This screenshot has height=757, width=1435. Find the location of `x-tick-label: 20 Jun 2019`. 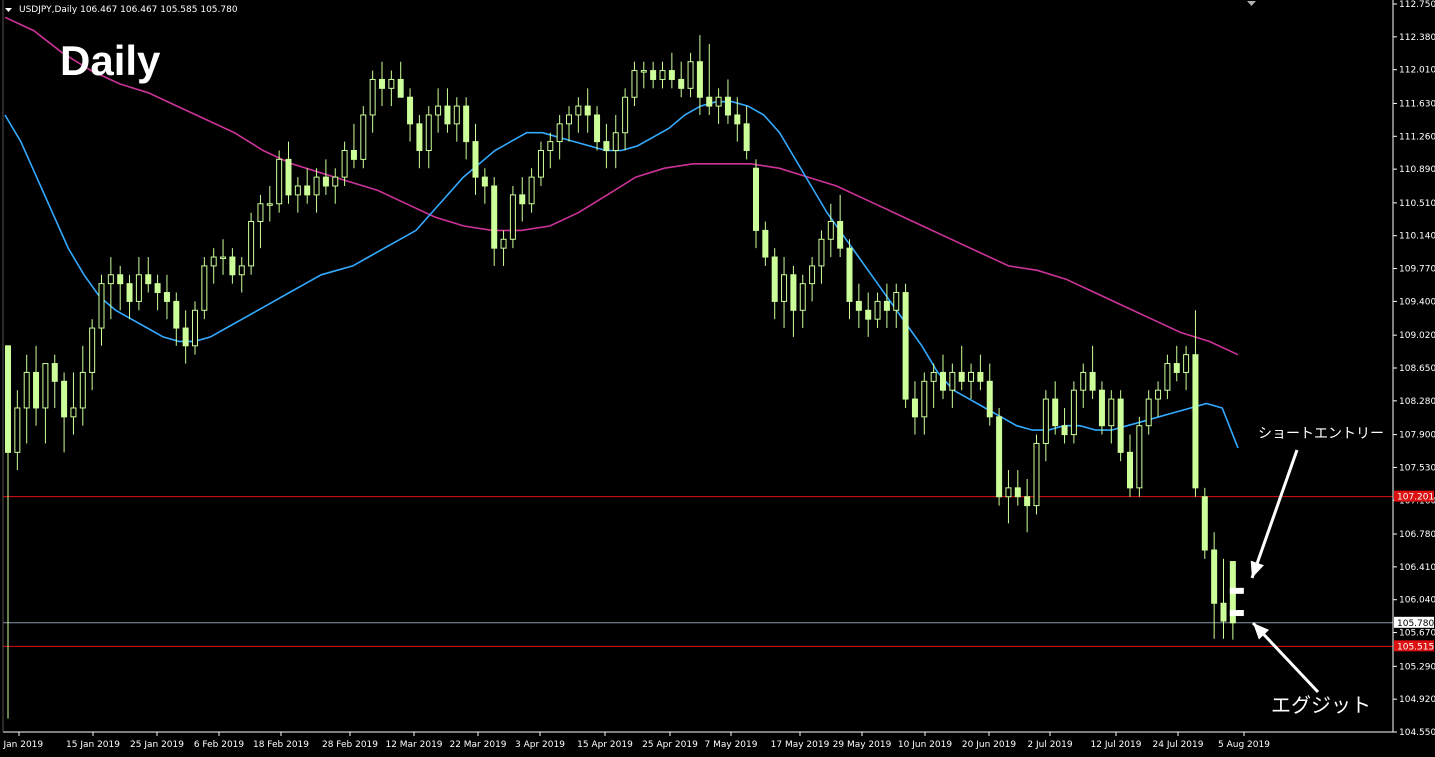

x-tick-label: 20 Jun 2019 is located at coordinates (989, 745).